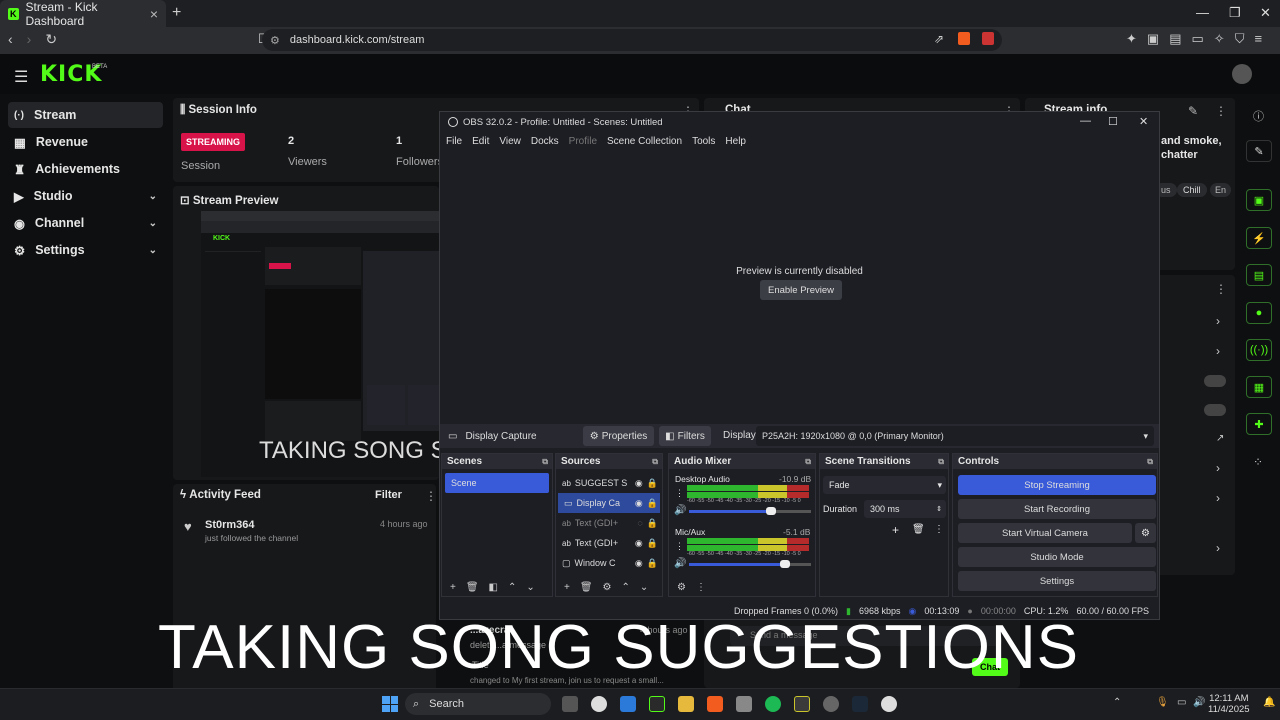 The image size is (1280, 720). Describe the element at coordinates (1259, 151) in the screenshot. I see `edit-icon: ✎` at that location.